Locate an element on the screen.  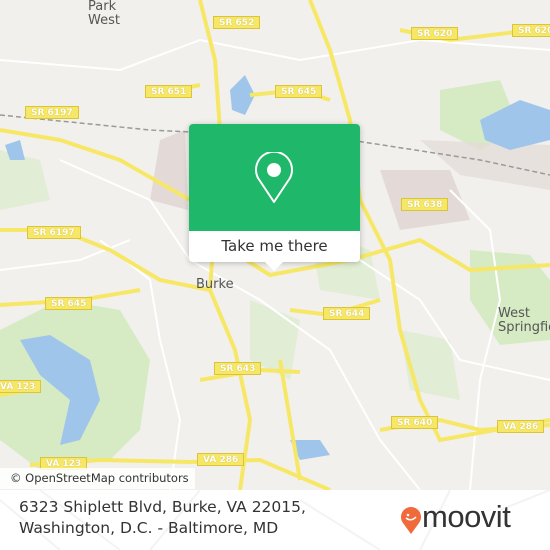
road-shield: SR 638 is located at coordinates (425, 204).